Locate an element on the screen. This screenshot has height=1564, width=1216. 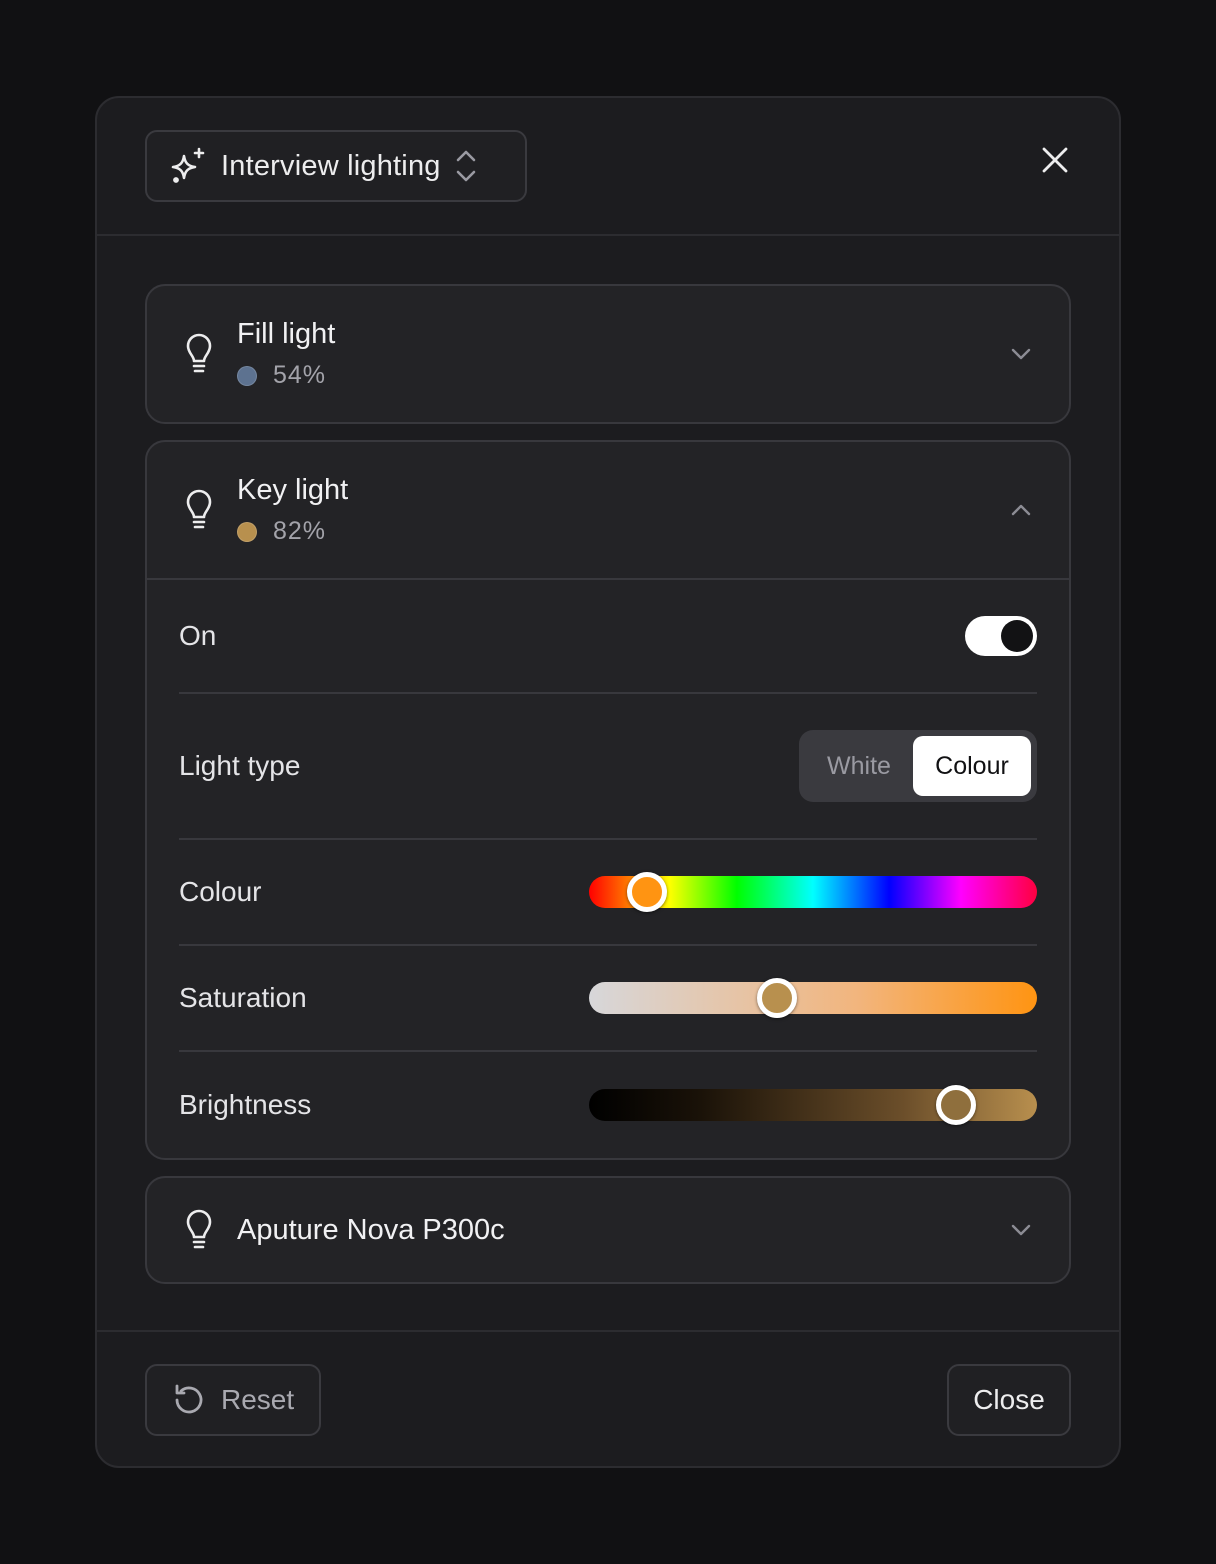
close-icon is located at coordinates (1055, 160).